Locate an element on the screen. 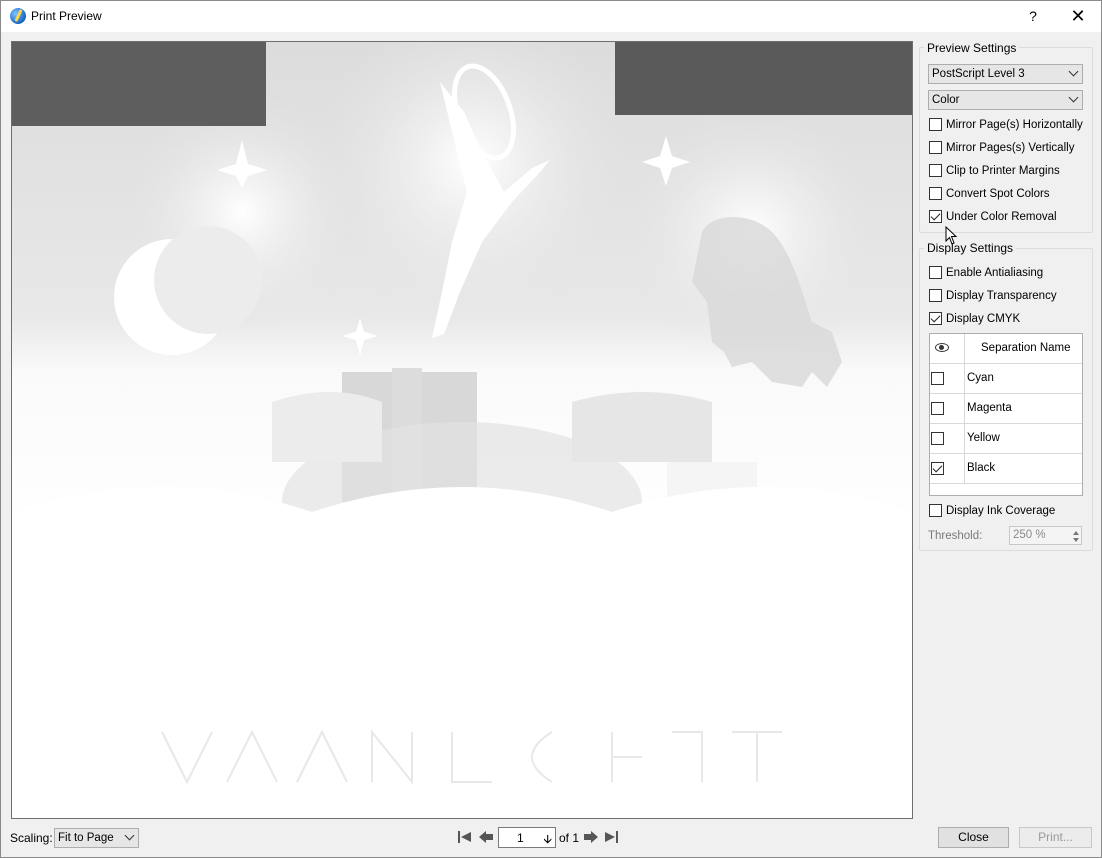 Image resolution: width=1102 pixels, height=858 pixels. mouse-cursor-icon is located at coordinates (951, 235).